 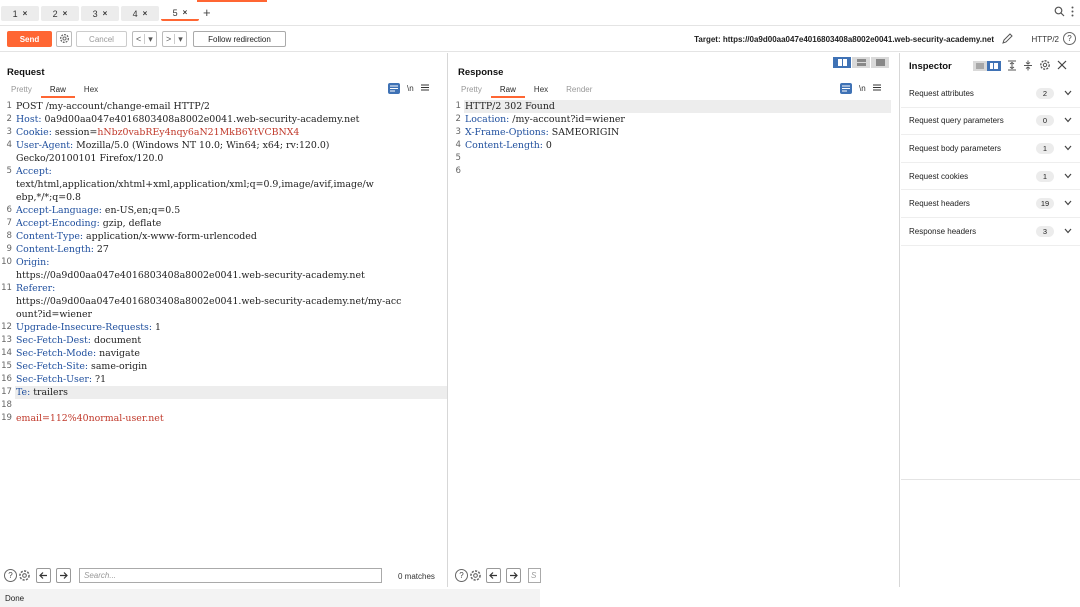 I want to click on layout-side-by-side-icon, so click(x=842, y=62).